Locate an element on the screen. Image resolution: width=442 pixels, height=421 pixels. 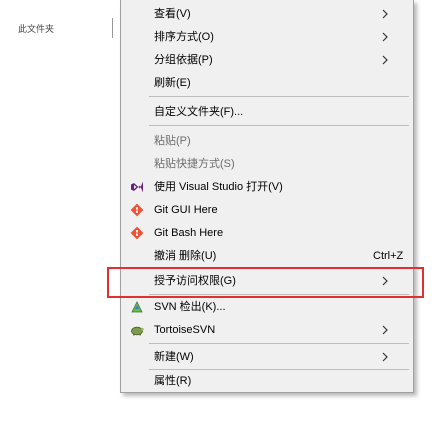
tortoisesvn-icon is located at coordinates (137, 331).